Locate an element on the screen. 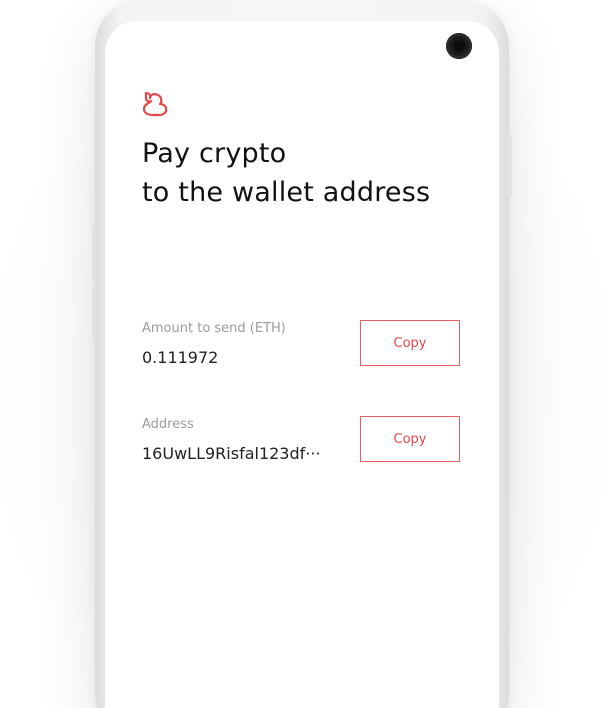 The height and width of the screenshot is (708, 605). volume-up-button is located at coordinates (94, 252).